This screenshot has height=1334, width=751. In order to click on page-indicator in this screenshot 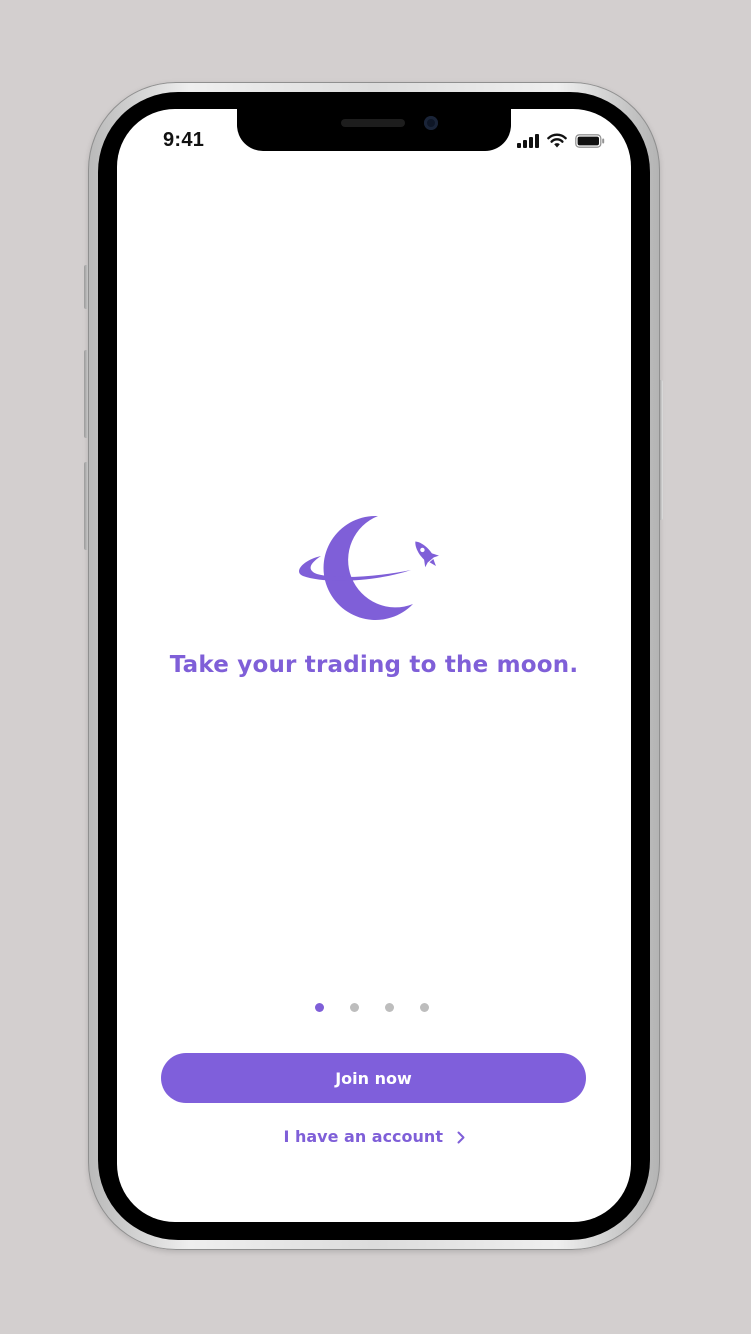, I will do `click(372, 1007)`.